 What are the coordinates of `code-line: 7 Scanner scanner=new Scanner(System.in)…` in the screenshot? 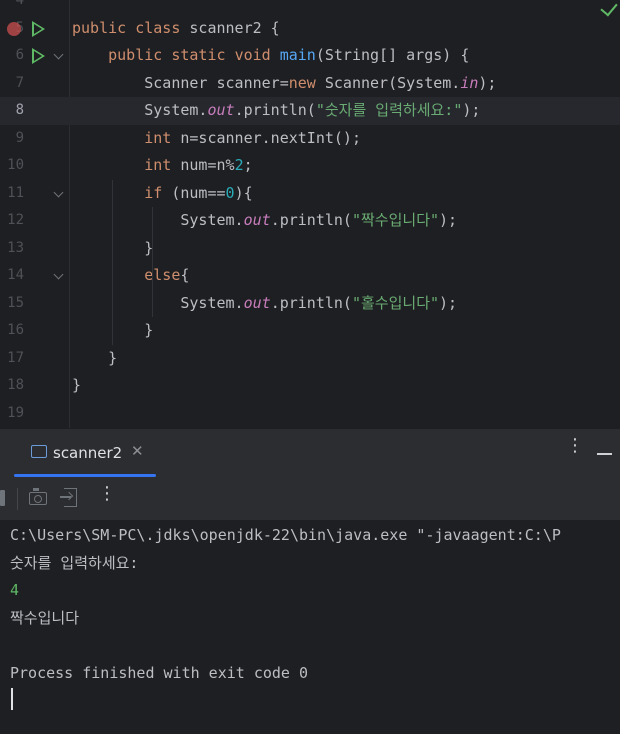 It's located at (310, 84).